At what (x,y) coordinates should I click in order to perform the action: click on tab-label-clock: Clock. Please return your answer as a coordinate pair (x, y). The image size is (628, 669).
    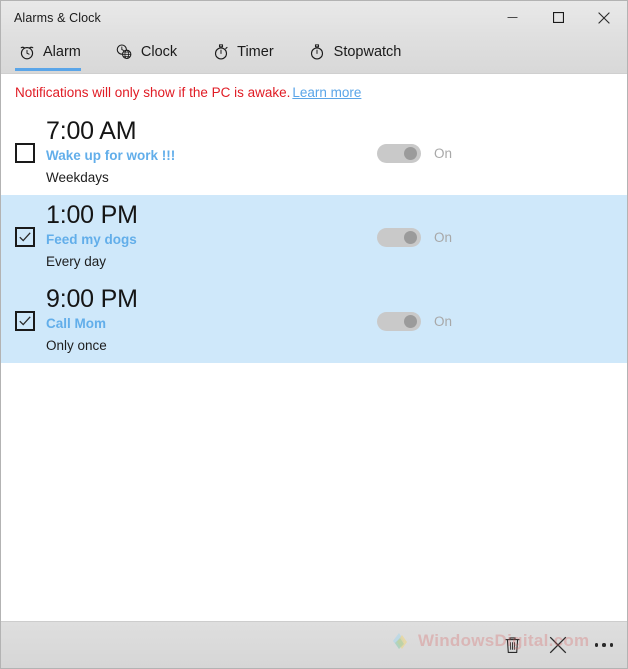
    Looking at the image, I should click on (159, 52).